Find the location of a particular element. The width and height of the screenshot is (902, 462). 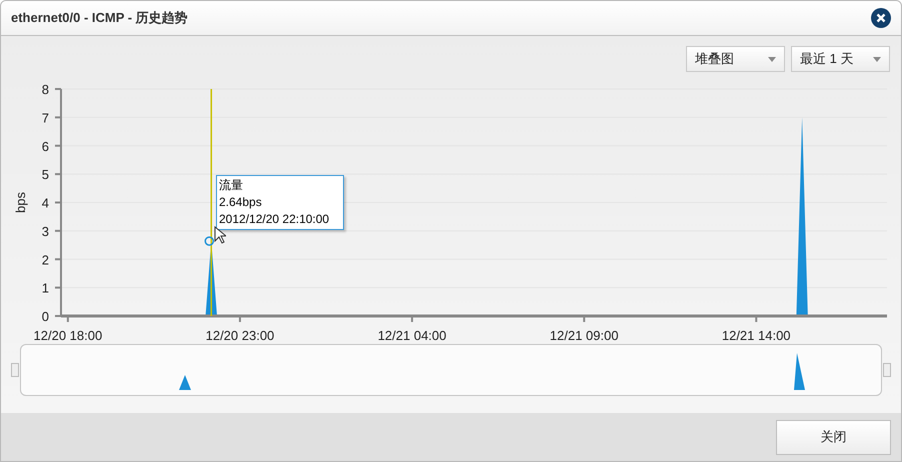

x-tick-label: 12/21 04:00 is located at coordinates (412, 335).